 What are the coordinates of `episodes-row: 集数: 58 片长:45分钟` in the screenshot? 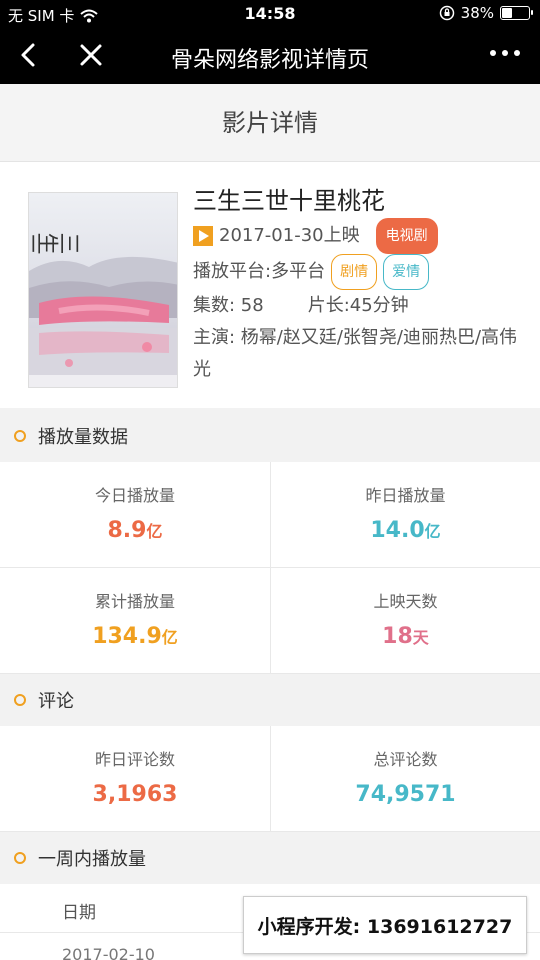 It's located at (363, 306).